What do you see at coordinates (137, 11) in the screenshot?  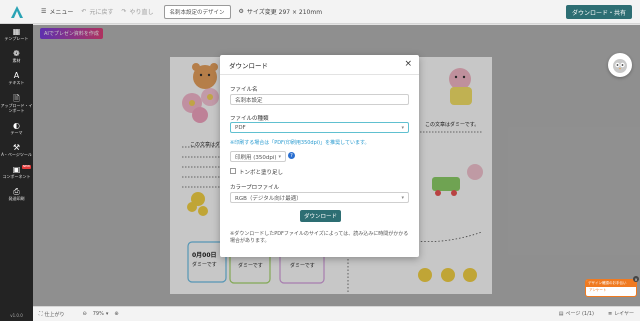 I see `redo-button: ↷ やり直し` at bounding box center [137, 11].